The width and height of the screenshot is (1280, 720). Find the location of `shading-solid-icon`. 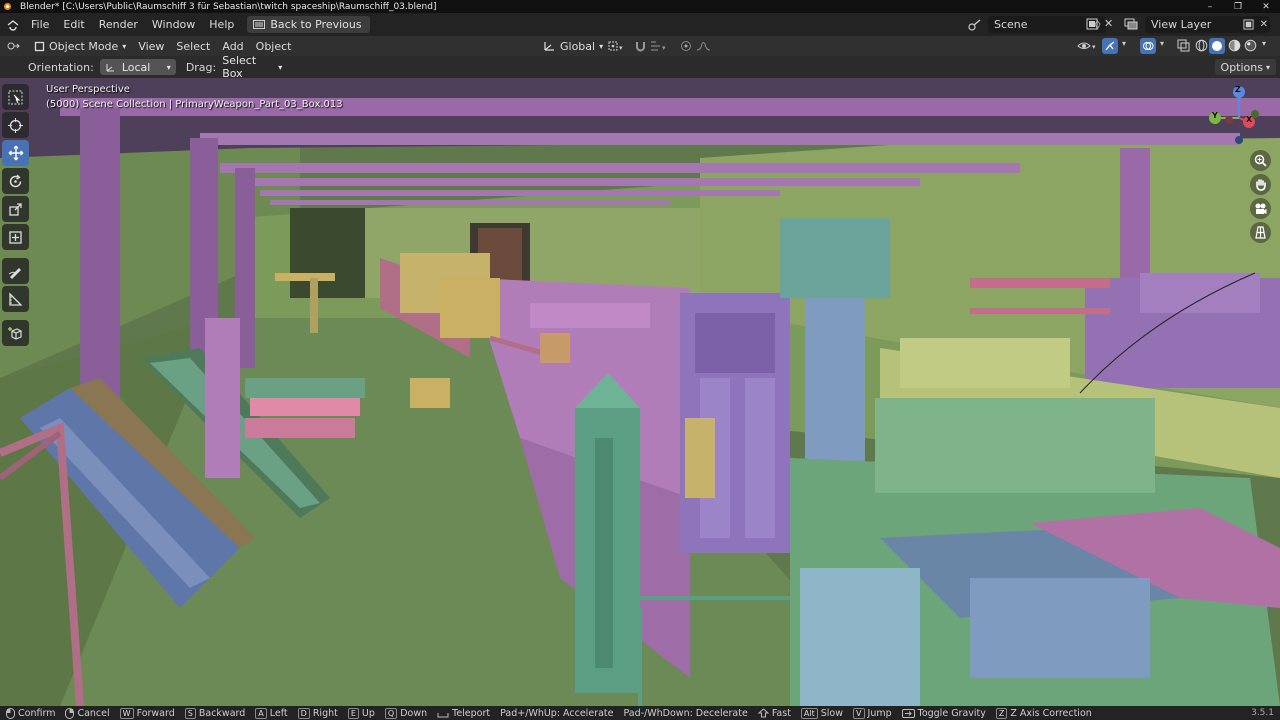

shading-solid-icon is located at coordinates (1217, 46).